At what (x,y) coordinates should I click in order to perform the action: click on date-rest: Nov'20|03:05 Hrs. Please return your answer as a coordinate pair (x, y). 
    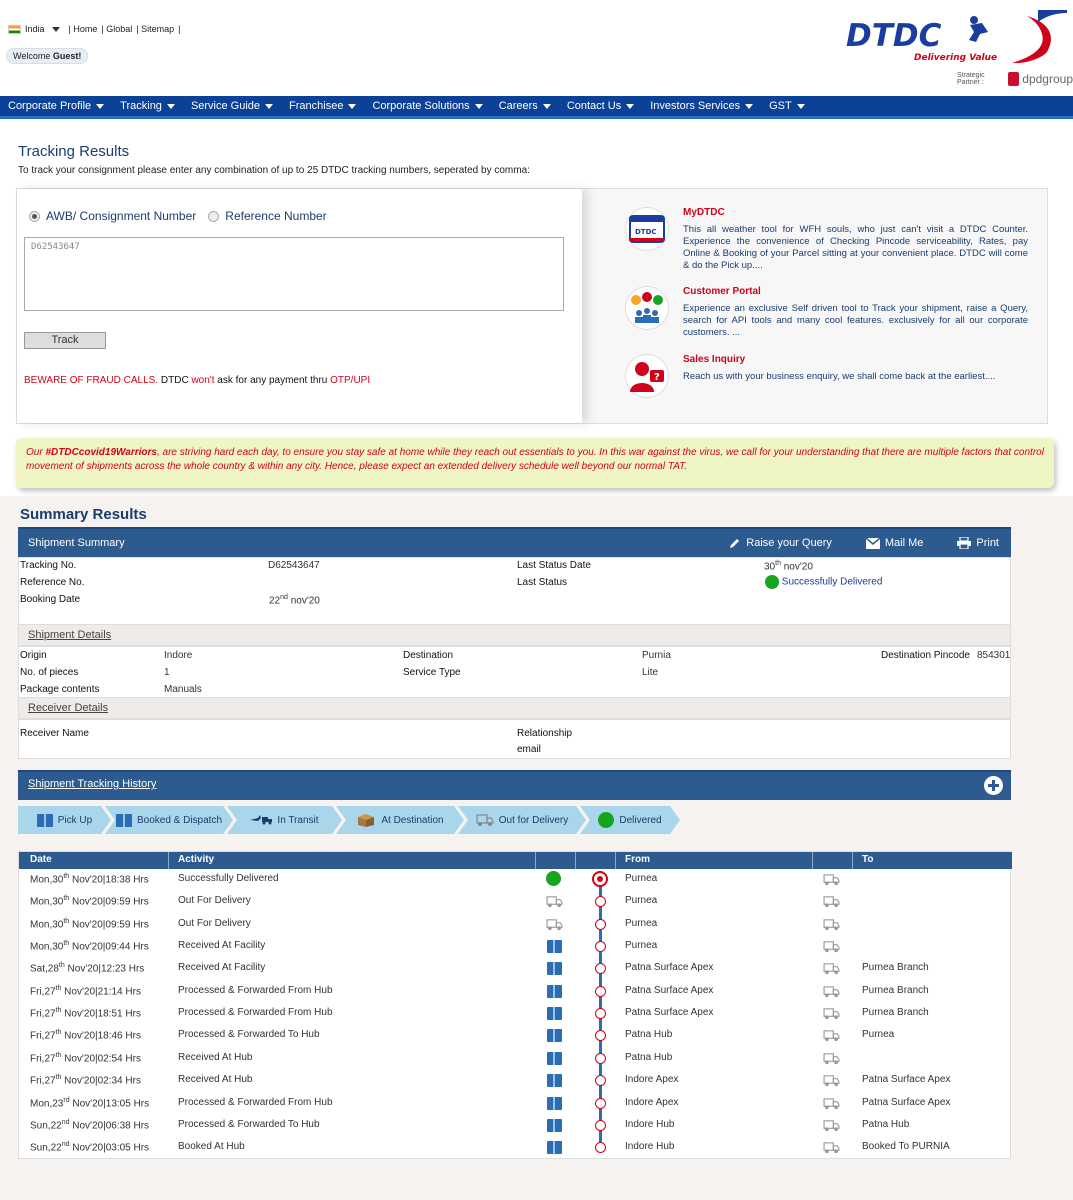
    Looking at the image, I should click on (109, 1148).